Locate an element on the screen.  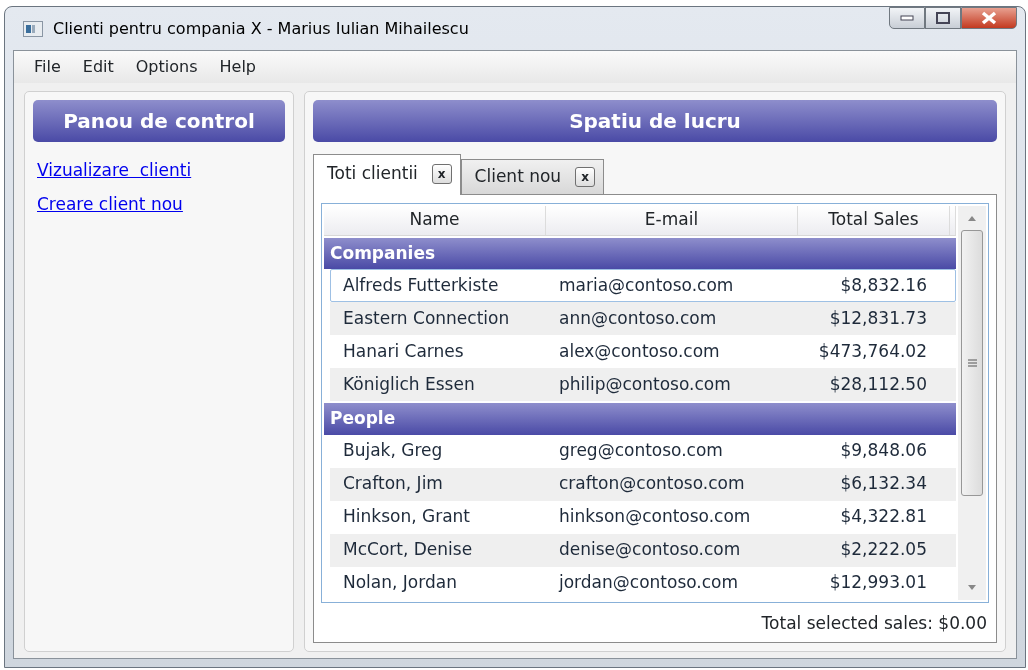
table-row: Nolan, Jordan jordan@contoso.com $12,993.01 is located at coordinates (643, 583).